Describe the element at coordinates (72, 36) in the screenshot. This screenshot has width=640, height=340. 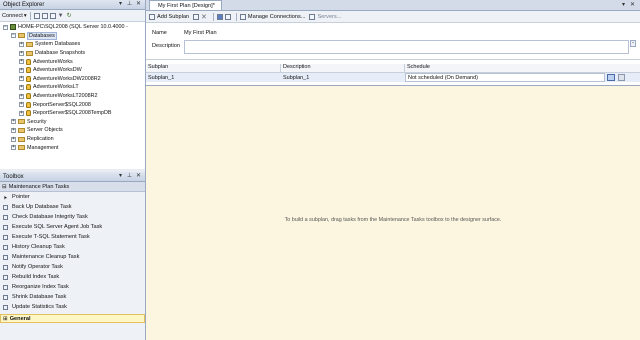
I see `tree-node: − Databases` at that location.